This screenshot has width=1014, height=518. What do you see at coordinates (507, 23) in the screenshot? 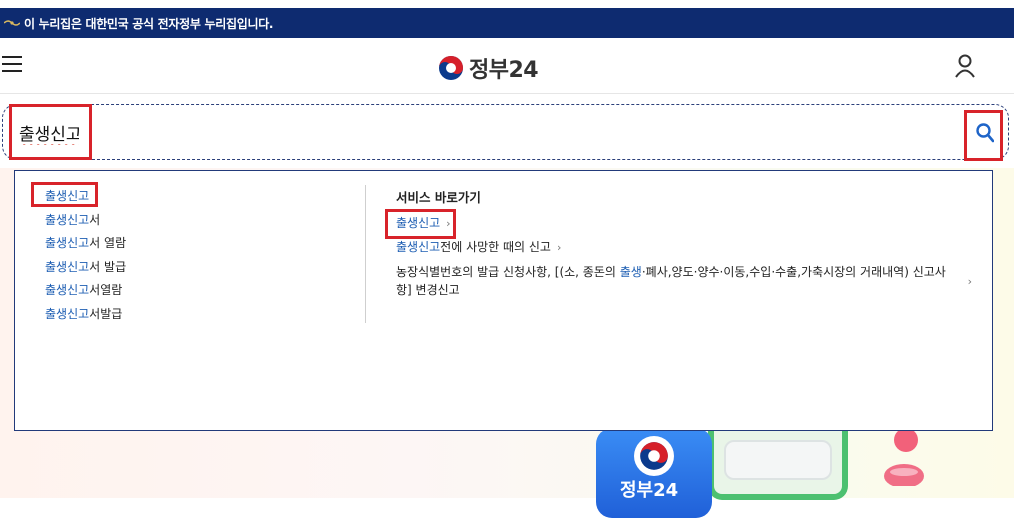
I see `gov-official-banner: 이 누리집은 대한민국 공식 전자정부 누리집입니다.` at bounding box center [507, 23].